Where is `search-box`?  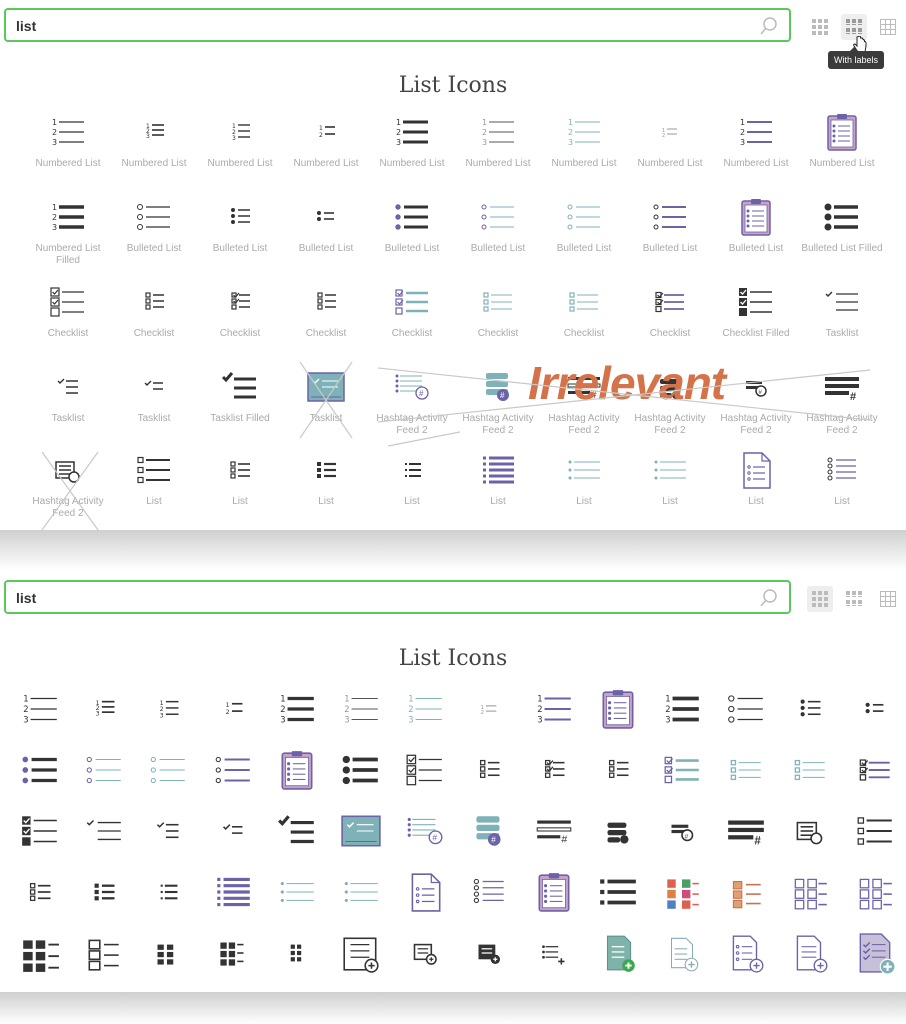 search-box is located at coordinates (397, 597).